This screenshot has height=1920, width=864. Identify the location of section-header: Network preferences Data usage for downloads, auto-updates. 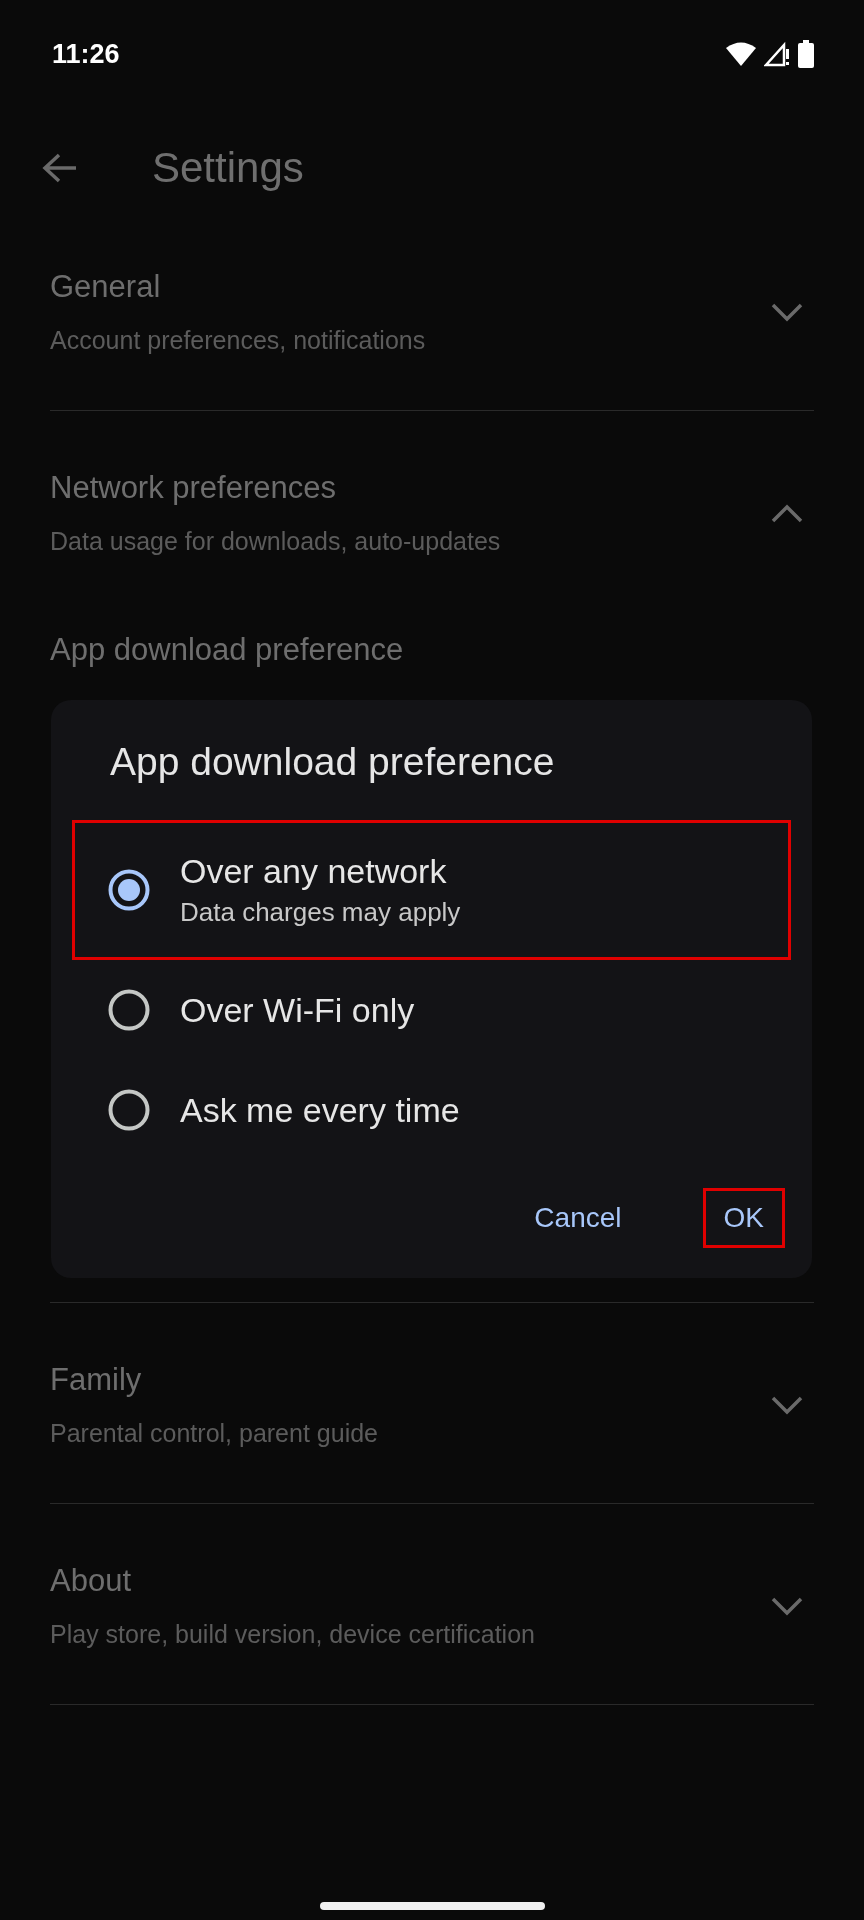
(432, 513).